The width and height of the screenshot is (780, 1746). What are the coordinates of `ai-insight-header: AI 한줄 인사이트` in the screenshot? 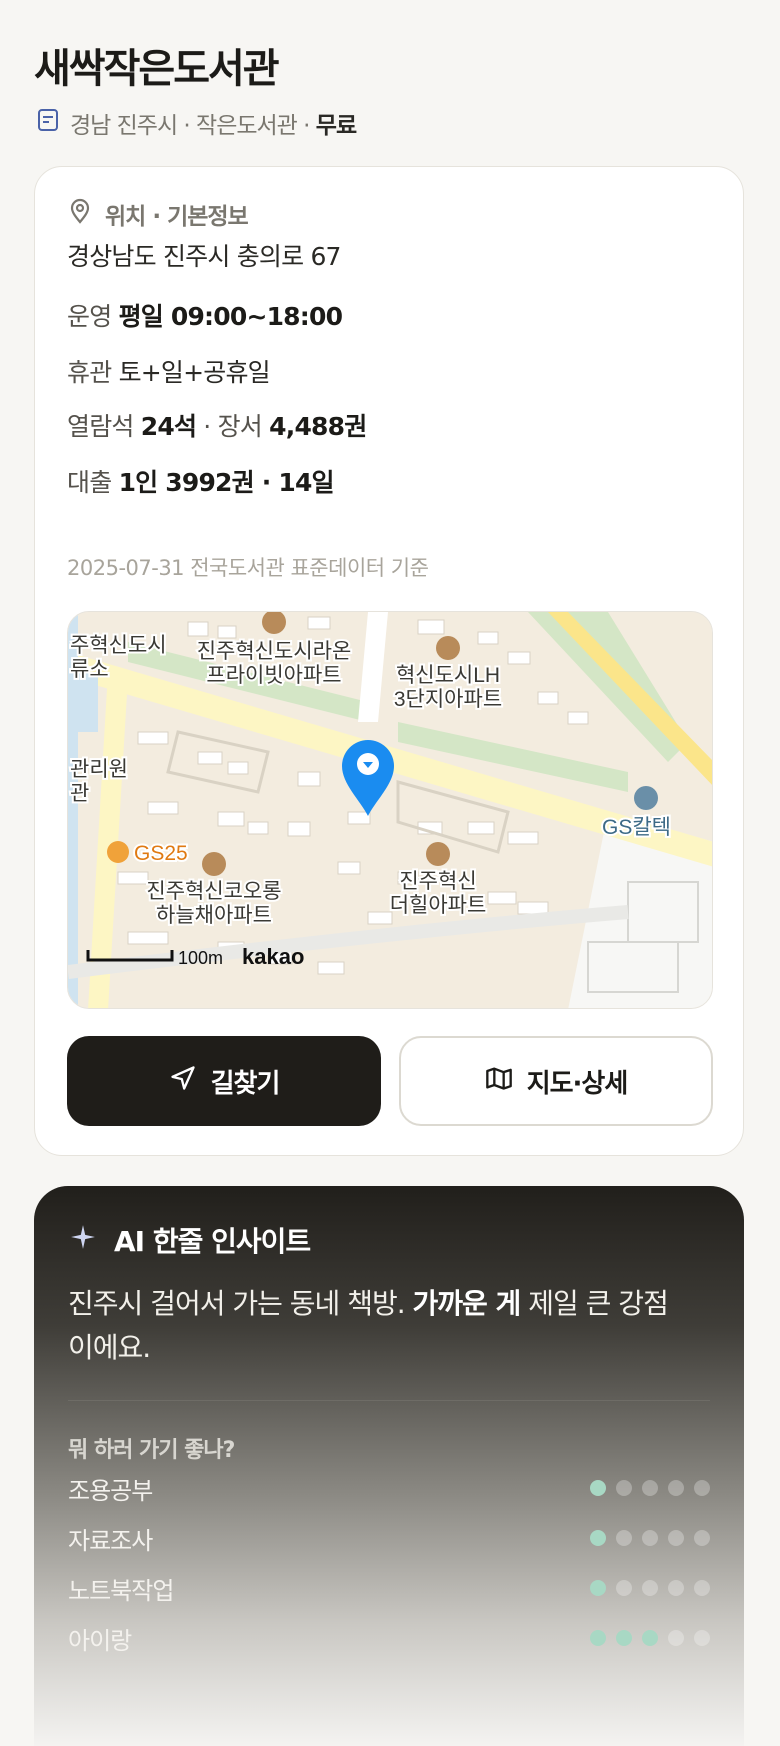 It's located at (190, 1240).